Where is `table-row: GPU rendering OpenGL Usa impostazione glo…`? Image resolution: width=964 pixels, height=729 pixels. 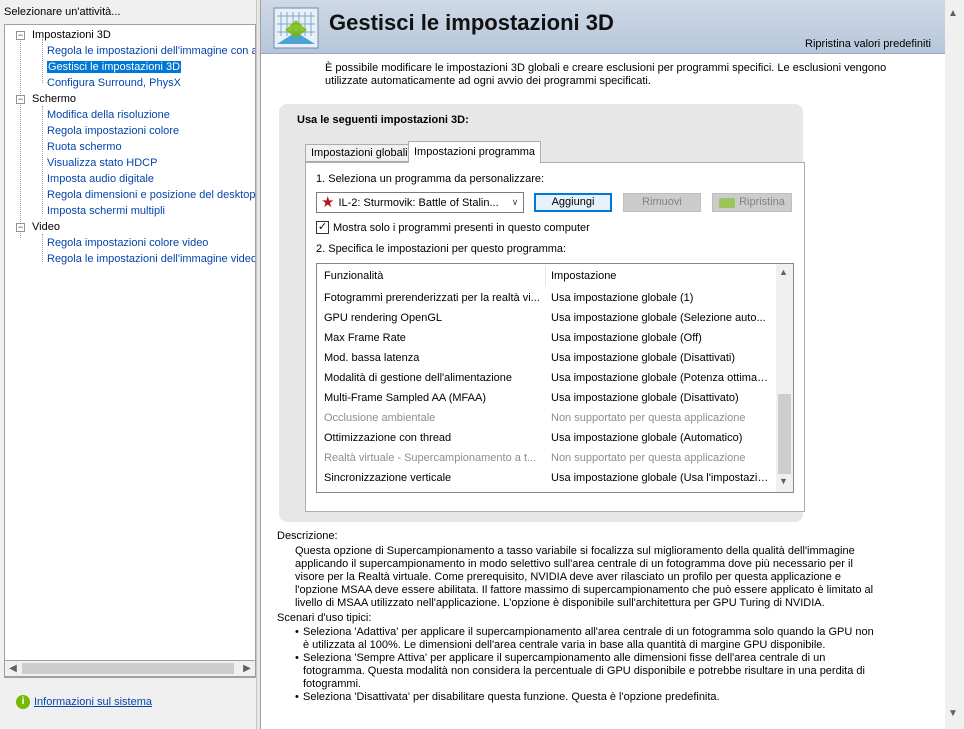 table-row: GPU rendering OpenGL Usa impostazione glo… is located at coordinates (546, 318).